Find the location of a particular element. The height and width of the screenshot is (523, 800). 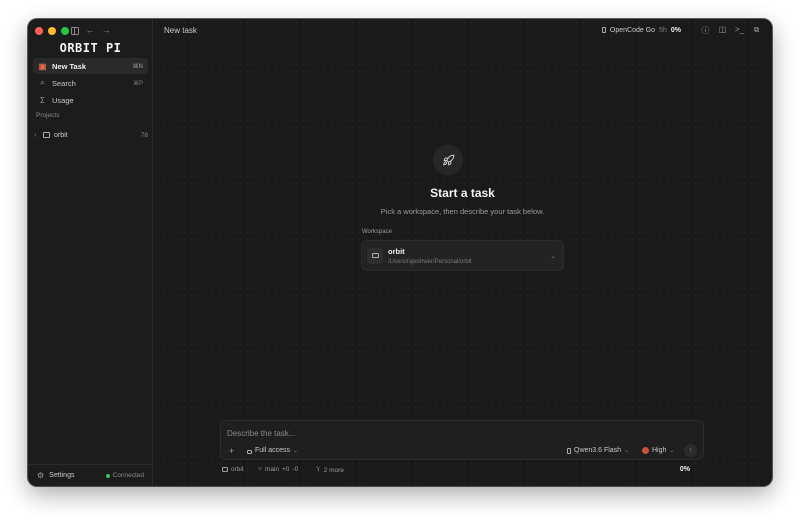

info-icon: ⓘ is located at coordinates (705, 30).